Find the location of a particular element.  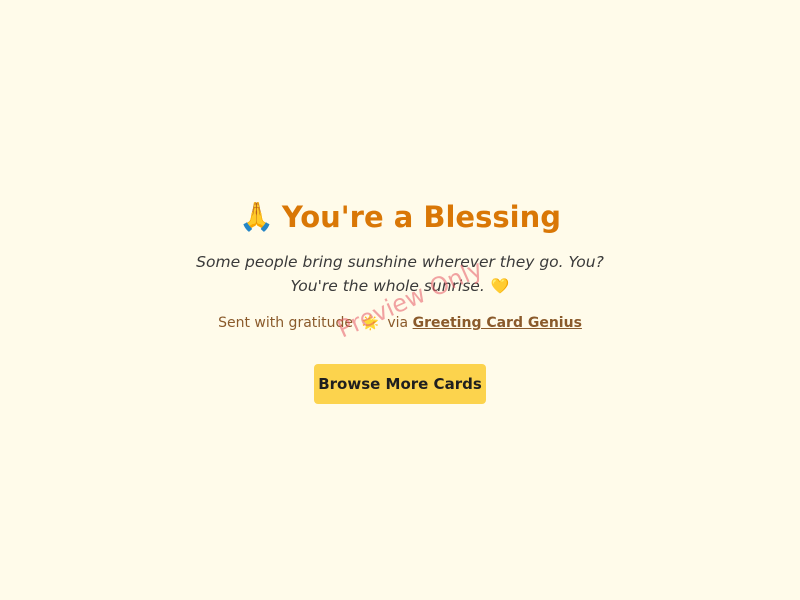

card-title-row: 🙏 You're a Blessing is located at coordinates (400, 217).